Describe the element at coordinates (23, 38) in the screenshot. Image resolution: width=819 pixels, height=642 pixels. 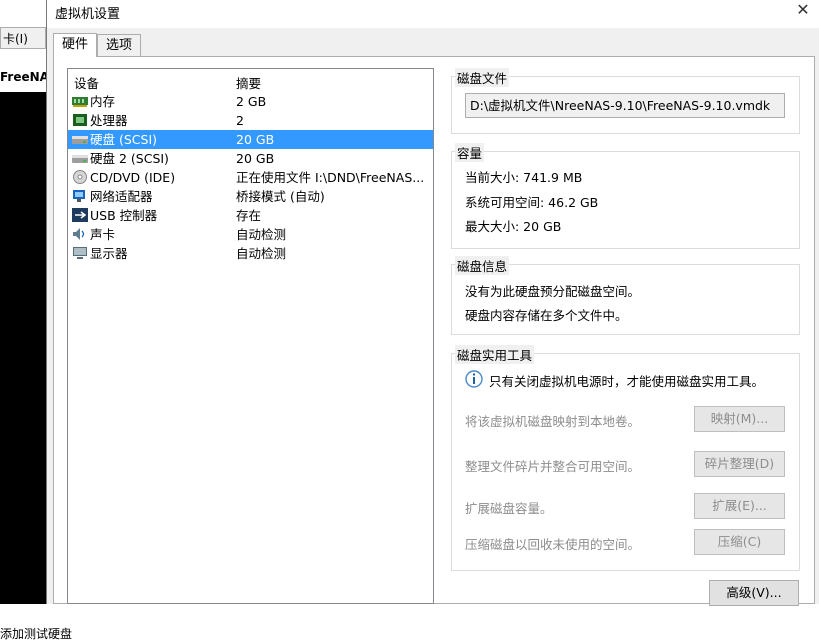
I see `background-menu-item: 卡(I)` at that location.